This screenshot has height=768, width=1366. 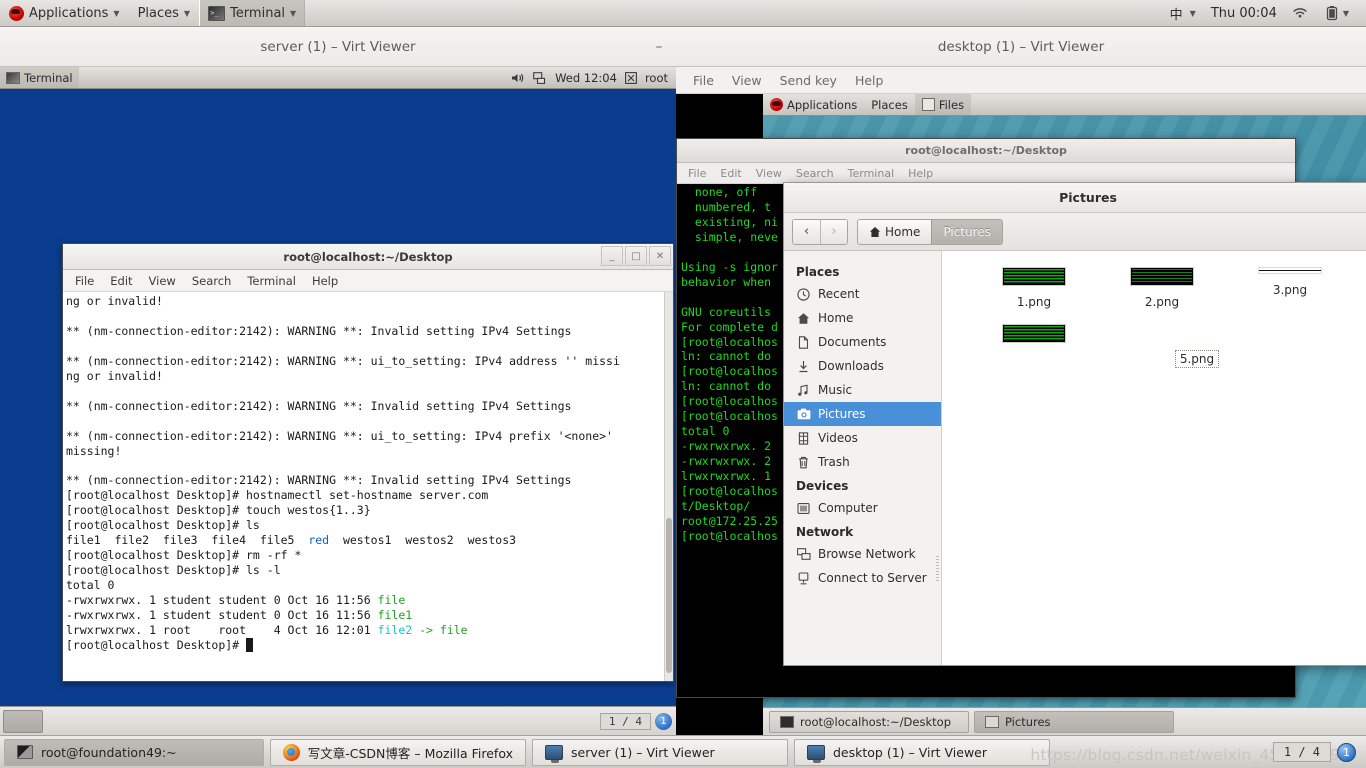 What do you see at coordinates (338, 47) in the screenshot?
I see `server-window-titlebar: server (1) – Virt Viewer –` at bounding box center [338, 47].